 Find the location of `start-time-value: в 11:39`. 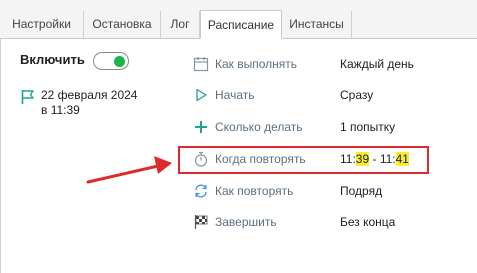

start-time-value: в 11:39 is located at coordinates (60, 110).